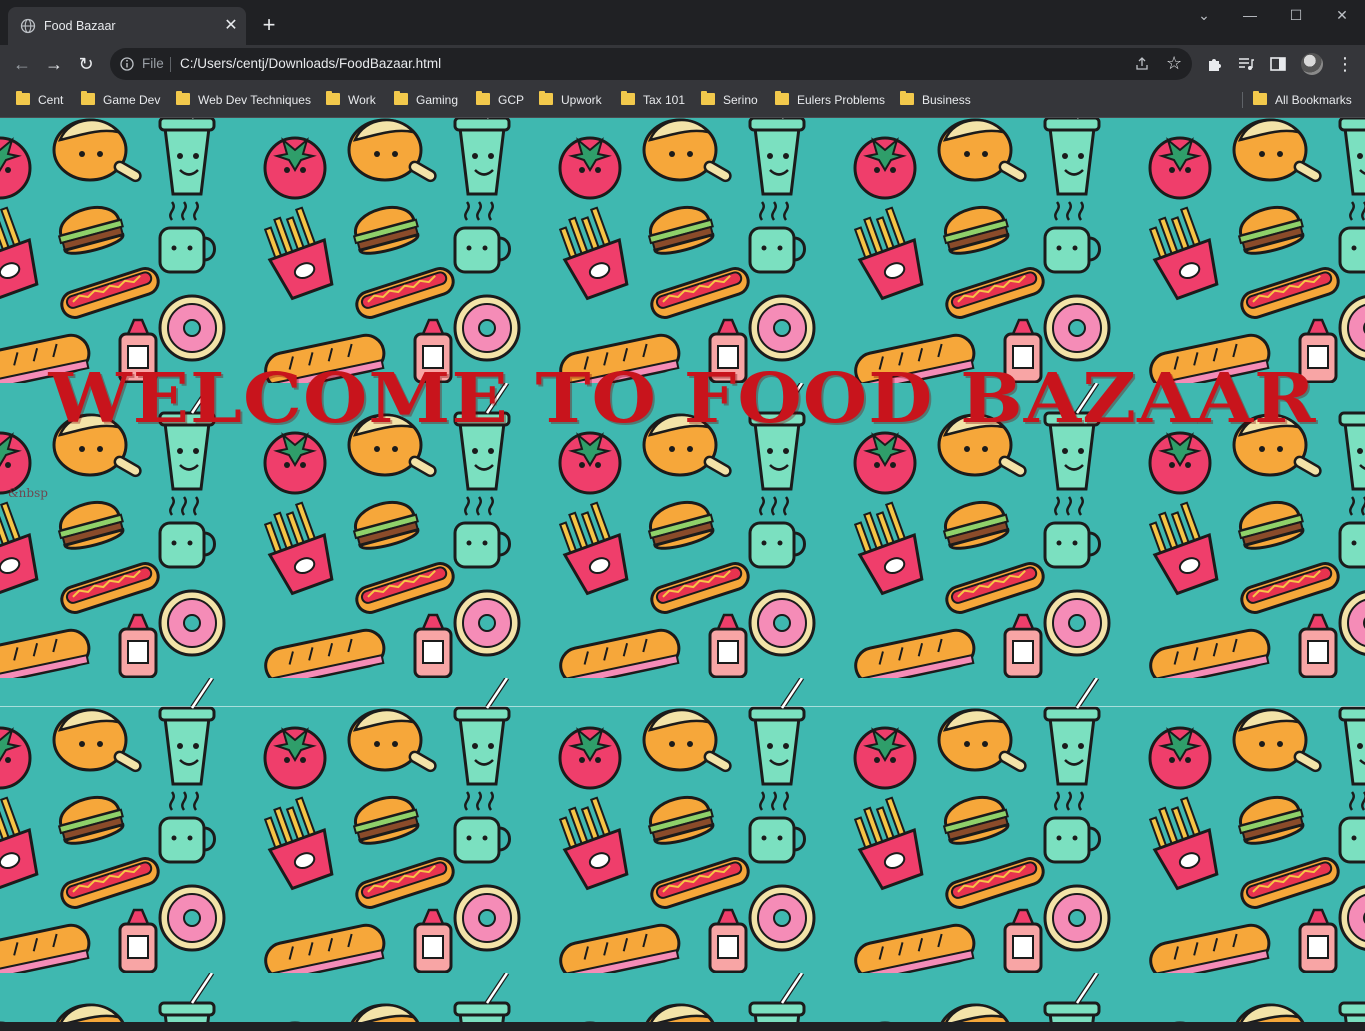 This screenshot has width=1365, height=1031. Describe the element at coordinates (682, 22) in the screenshot. I see `title-bar: Food Bazaar ✕ + ⌄ — ☐ ✕` at that location.